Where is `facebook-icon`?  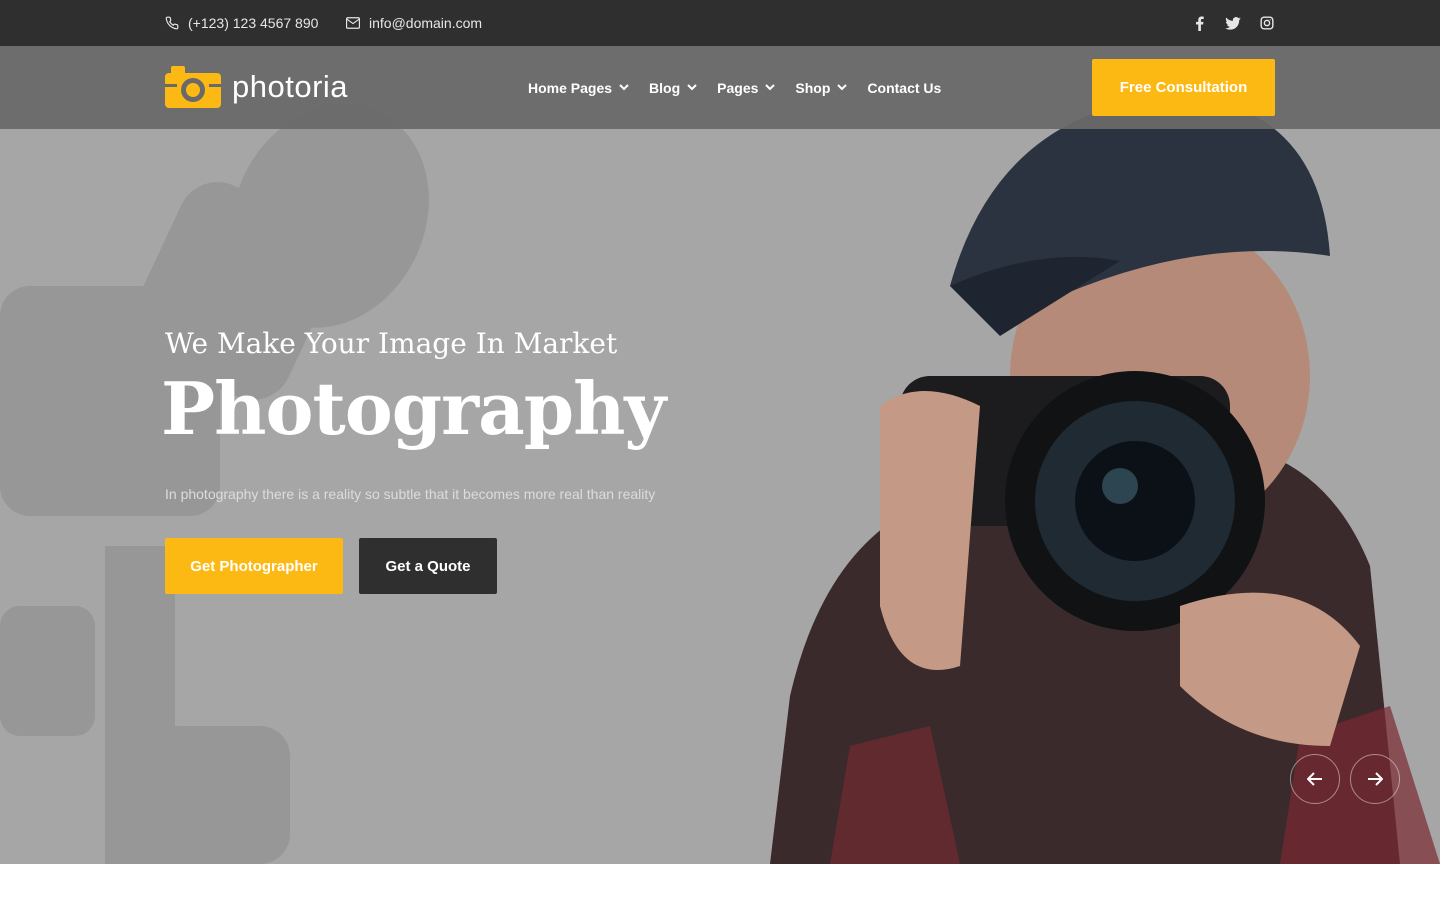 facebook-icon is located at coordinates (1199, 23).